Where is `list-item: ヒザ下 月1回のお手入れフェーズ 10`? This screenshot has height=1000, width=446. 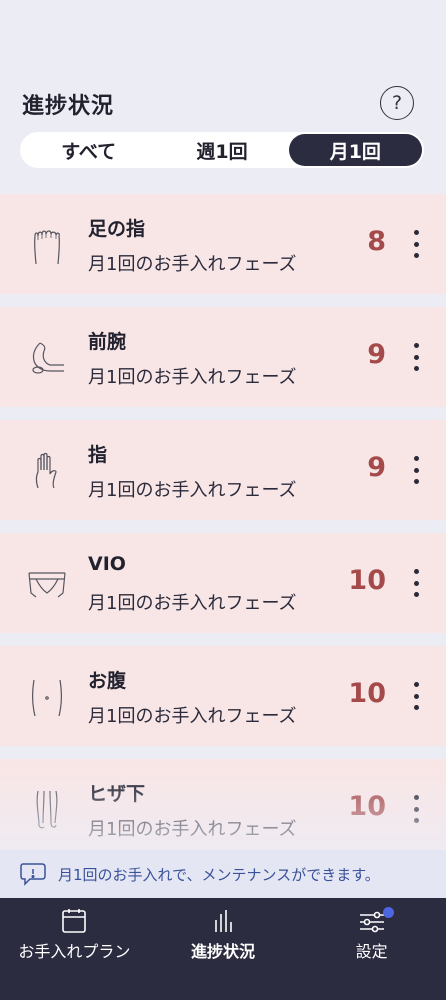 list-item: ヒザ下 月1回のお手入れフェーズ 10 is located at coordinates (223, 809).